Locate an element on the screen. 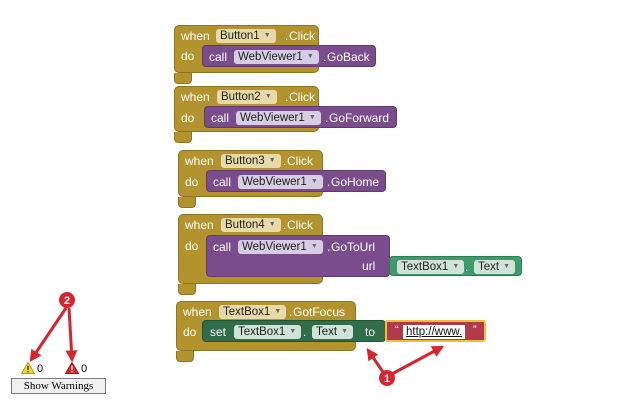  show-warnings-button: Show Warnings is located at coordinates (58, 386).